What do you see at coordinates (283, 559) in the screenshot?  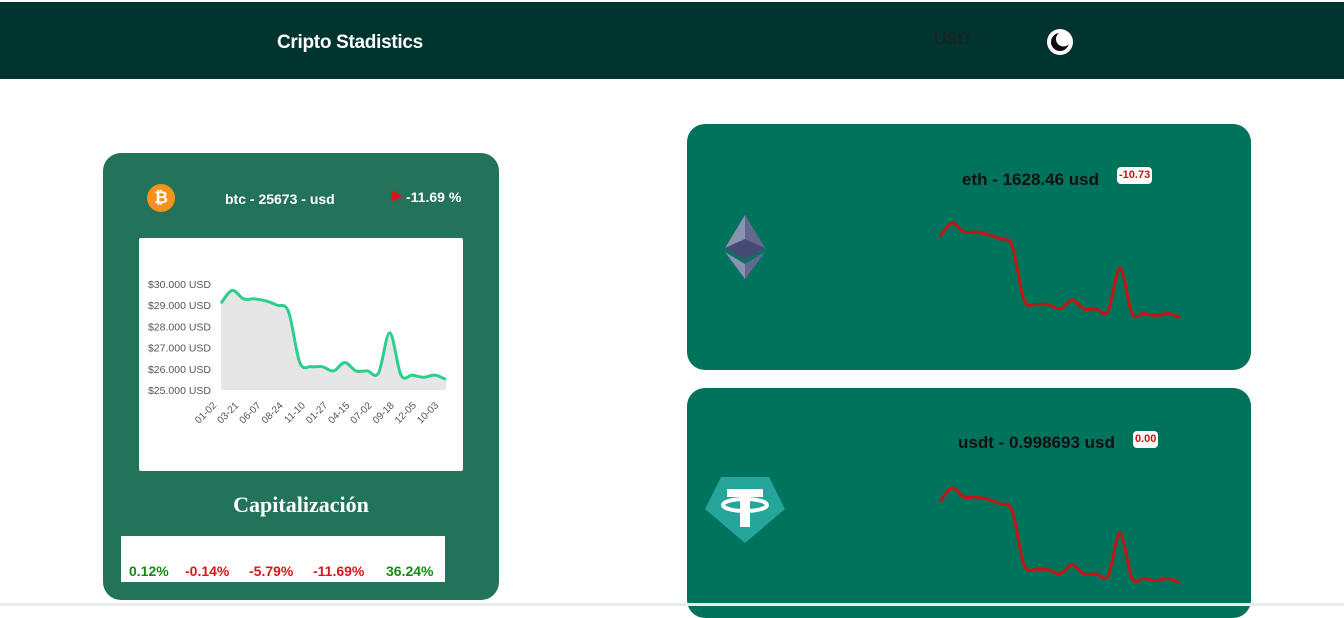 I see `capitalization-values: 0.12% -0.14% -5.79% -11.69% 36.24%` at bounding box center [283, 559].